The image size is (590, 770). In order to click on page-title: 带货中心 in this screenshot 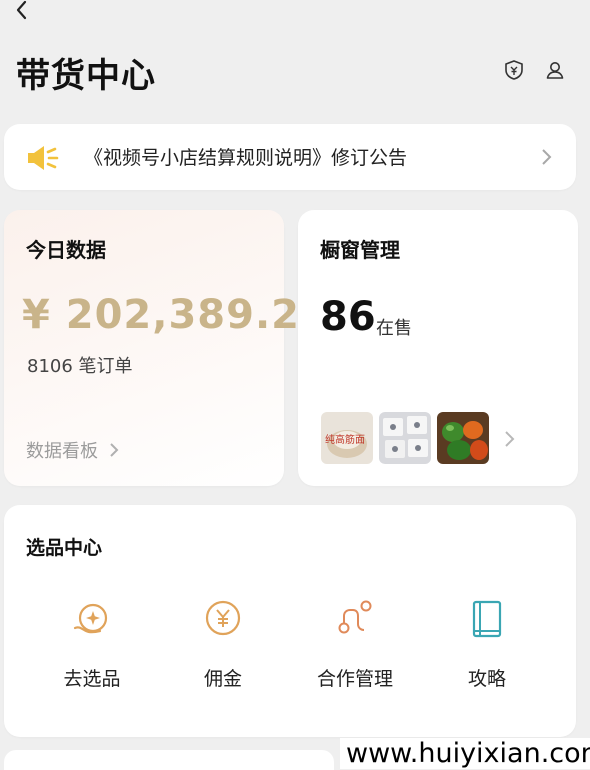, I will do `click(86, 76)`.